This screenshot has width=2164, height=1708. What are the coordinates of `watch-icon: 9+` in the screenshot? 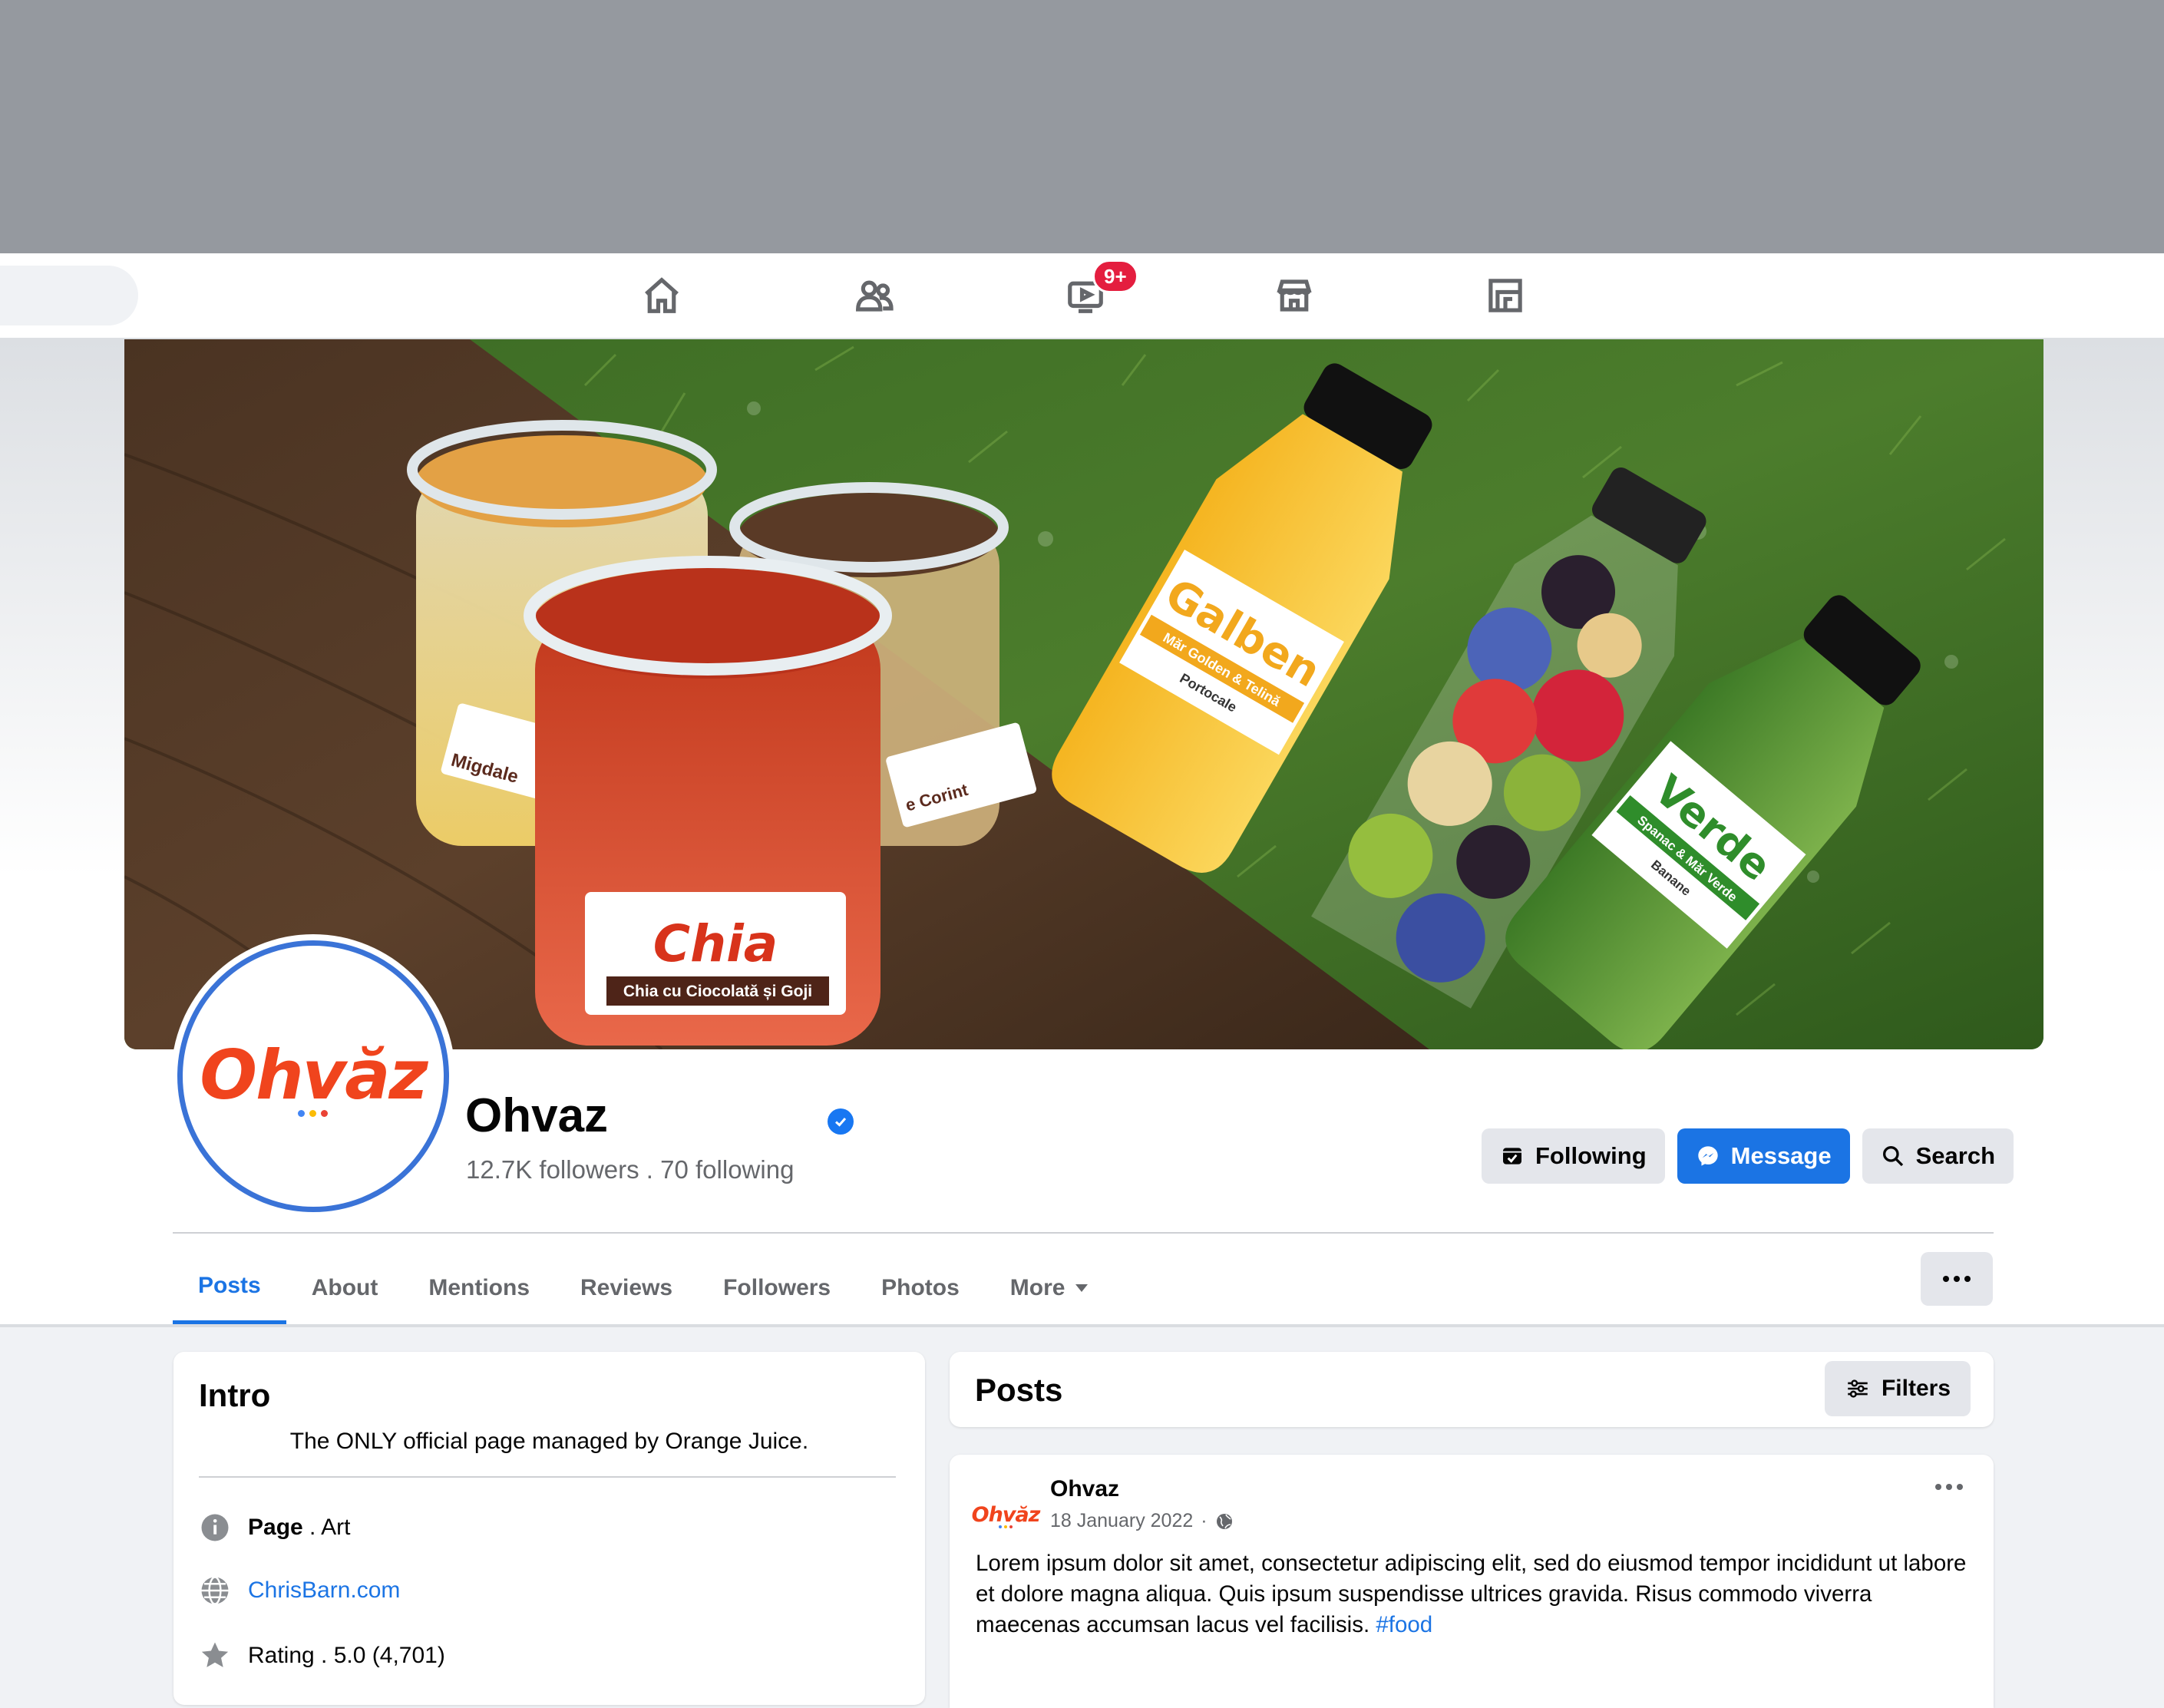 It's located at (1100, 288).